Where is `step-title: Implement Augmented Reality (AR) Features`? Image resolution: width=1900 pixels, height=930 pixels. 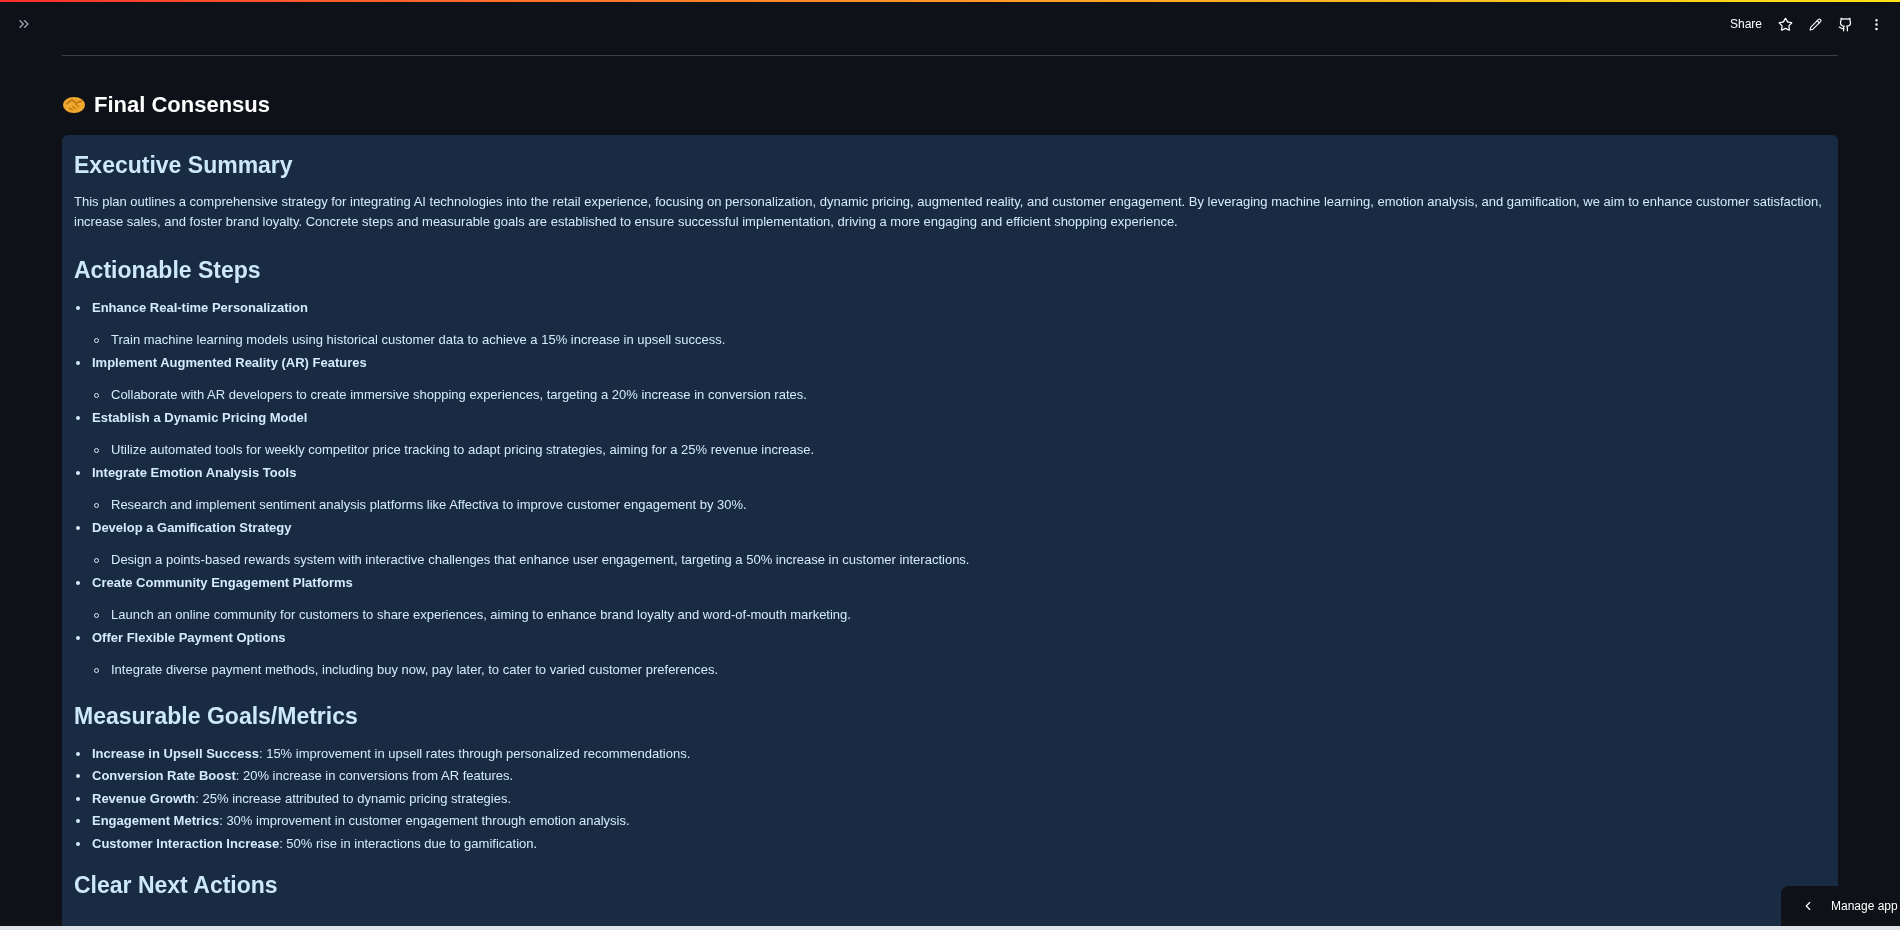 step-title: Implement Augmented Reality (AR) Features is located at coordinates (229, 363).